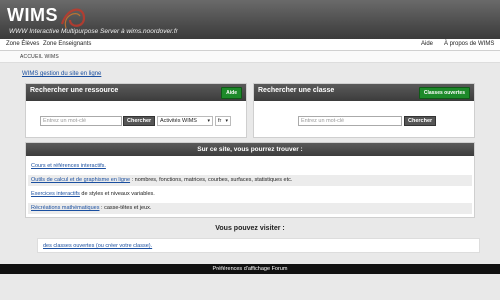  What do you see at coordinates (61, 74) in the screenshot?
I see `gestion-link: WIMS gestion du site en ligne` at bounding box center [61, 74].